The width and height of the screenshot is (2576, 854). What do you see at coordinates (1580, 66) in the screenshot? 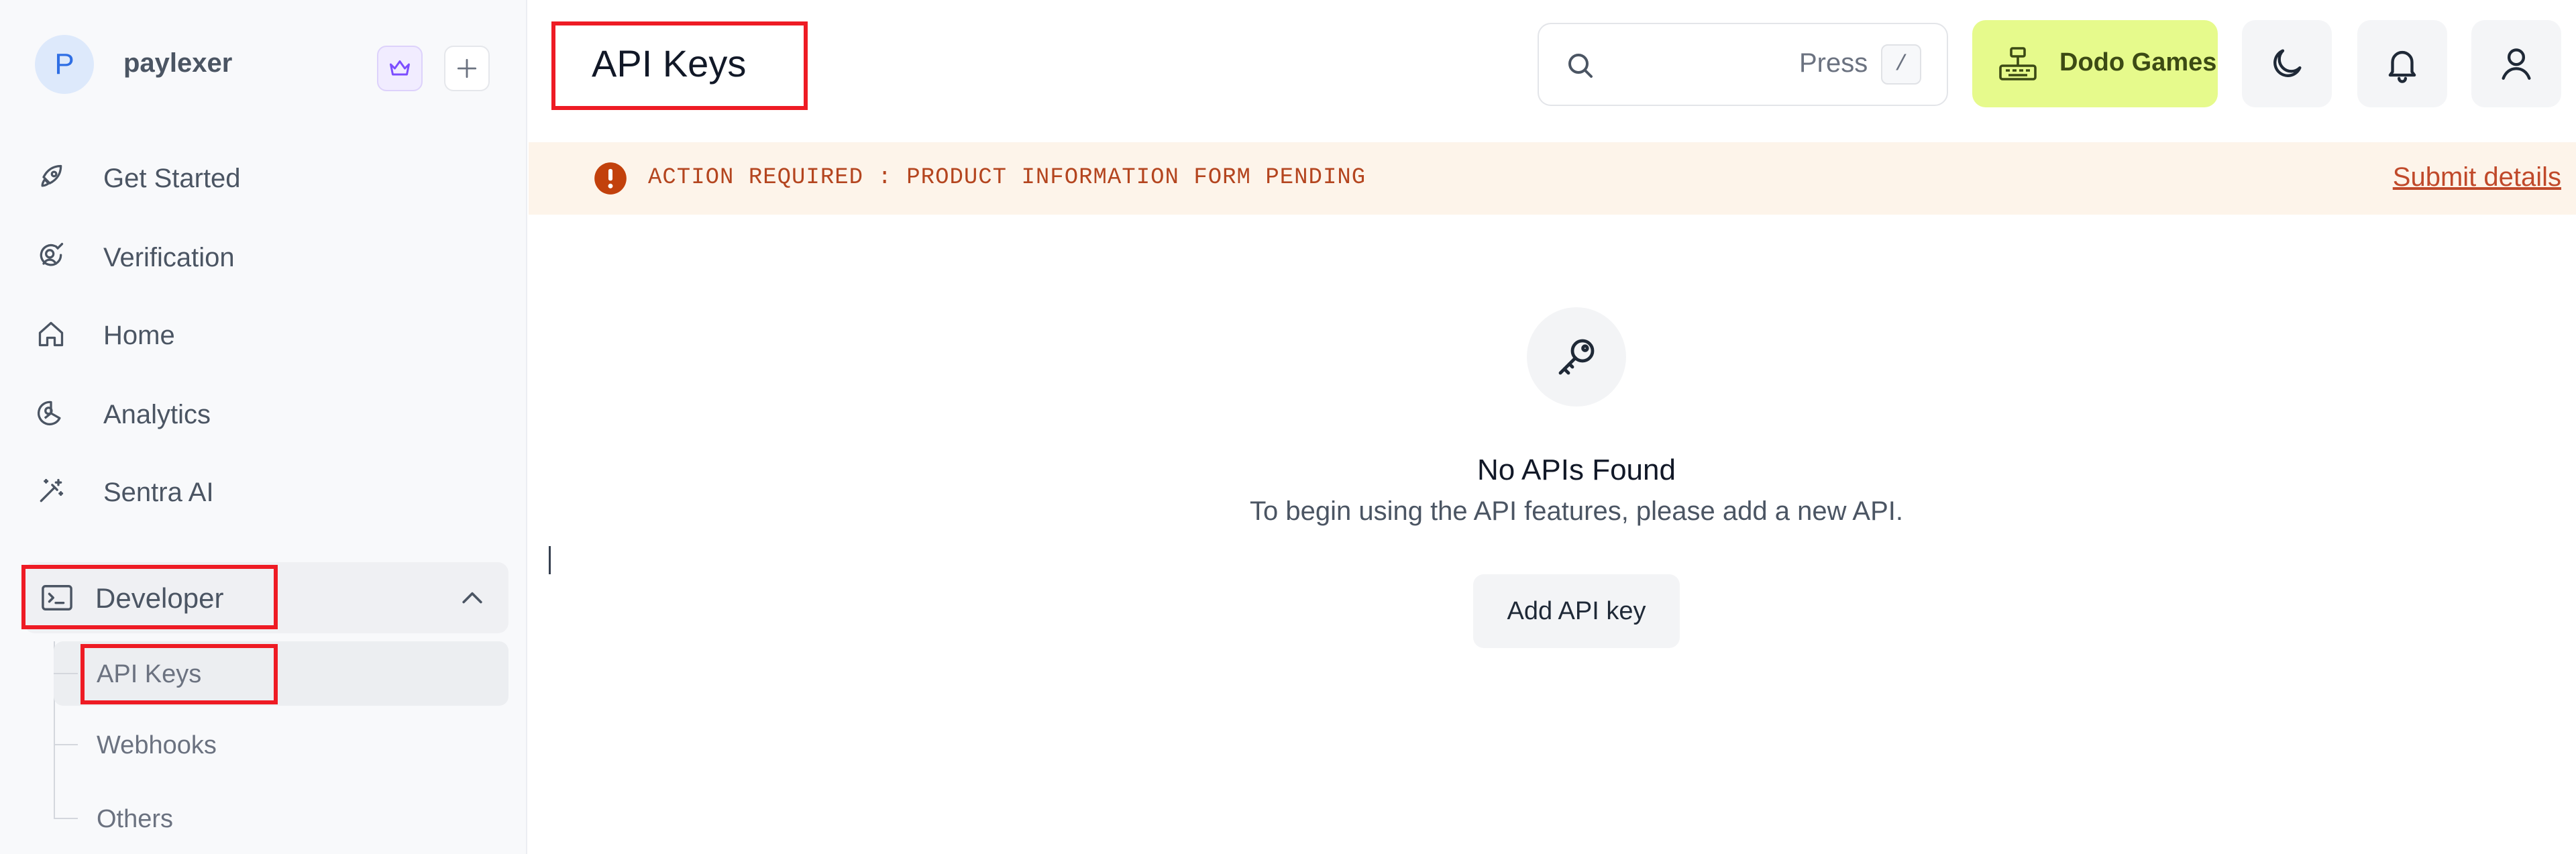
I see `search-icon` at bounding box center [1580, 66].